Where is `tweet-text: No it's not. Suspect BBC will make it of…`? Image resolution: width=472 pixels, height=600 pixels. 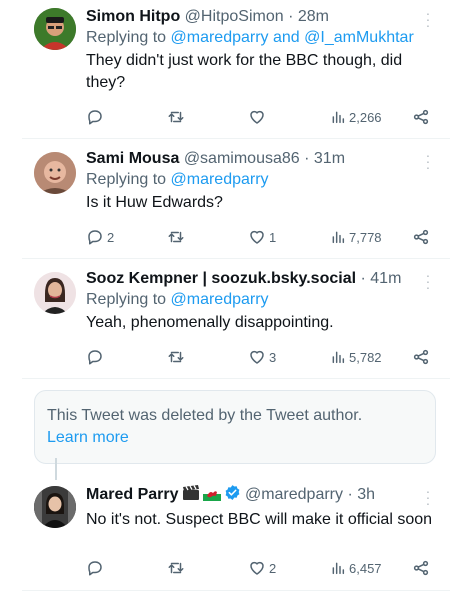
tweet-text: No it's not. Suspect BBC will make it of… is located at coordinates (259, 519).